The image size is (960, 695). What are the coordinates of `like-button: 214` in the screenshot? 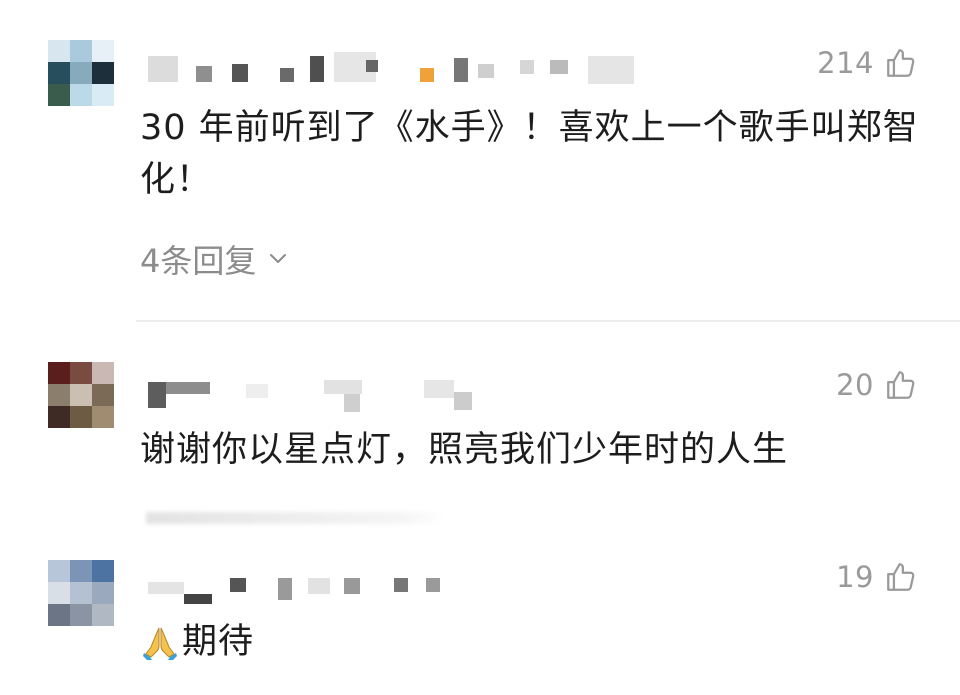 It's located at (867, 63).